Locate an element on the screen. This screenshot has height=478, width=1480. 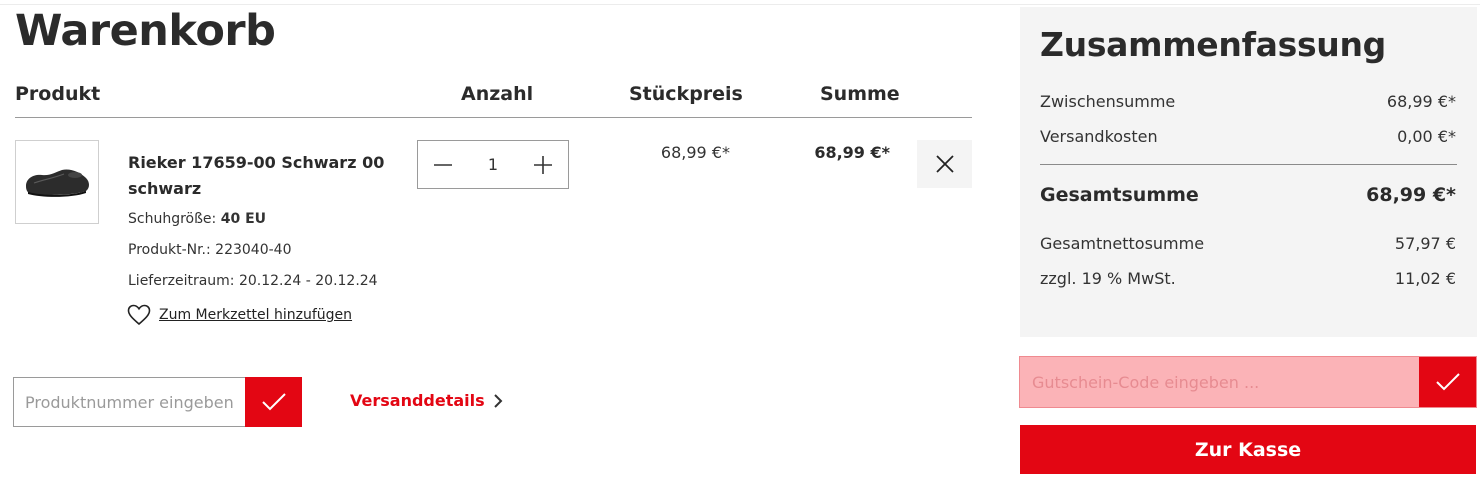
quantity-input is located at coordinates (493, 164).